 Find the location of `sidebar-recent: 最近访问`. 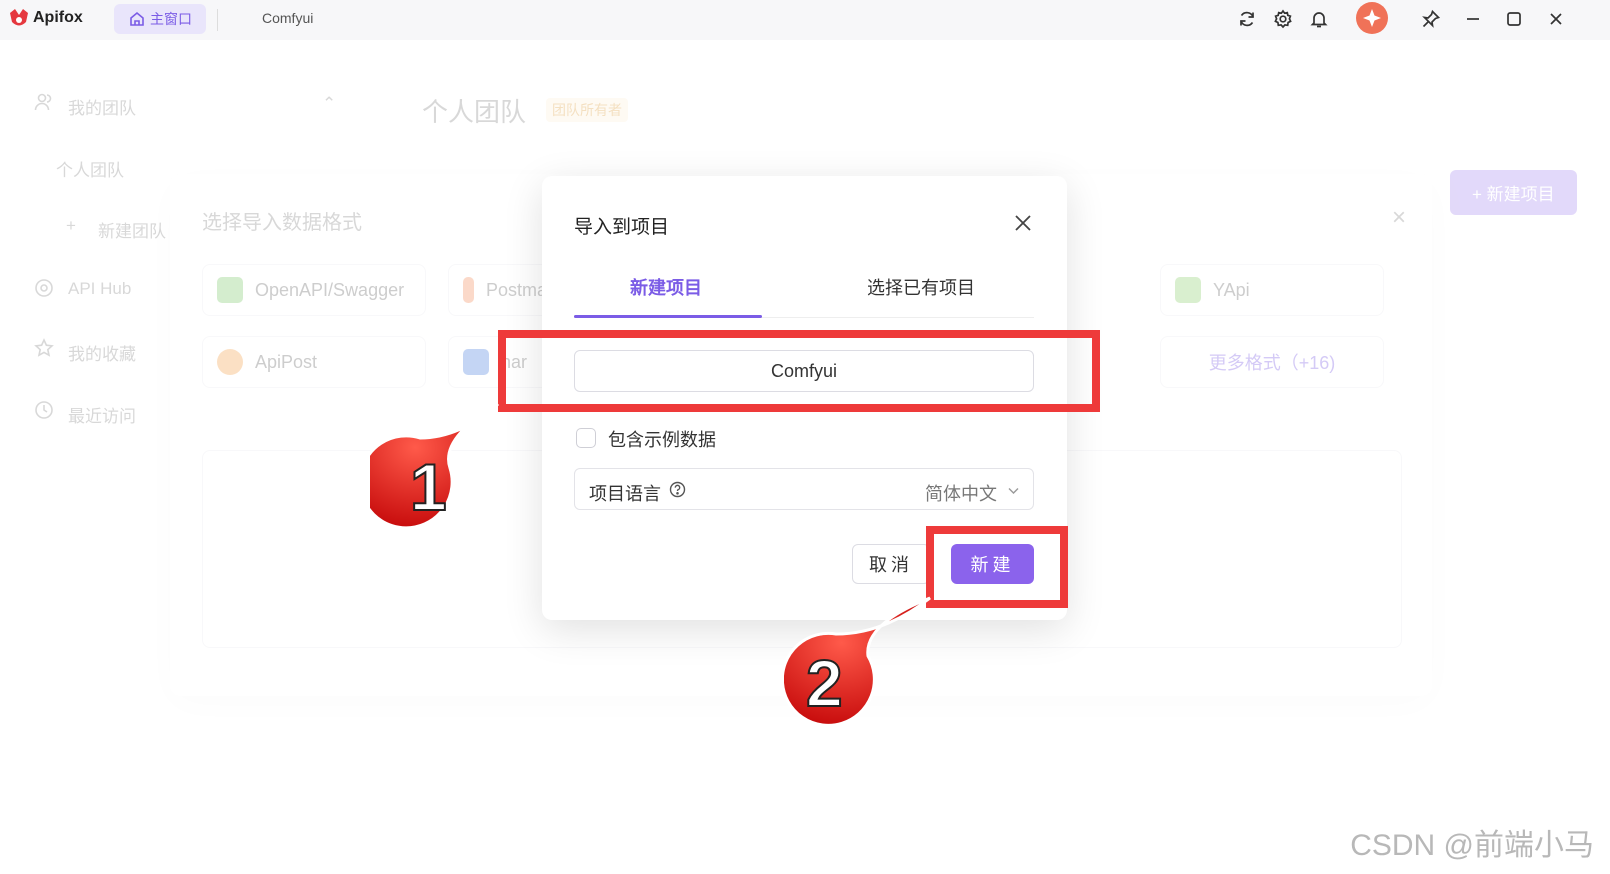

sidebar-recent: 最近访问 is located at coordinates (102, 416).